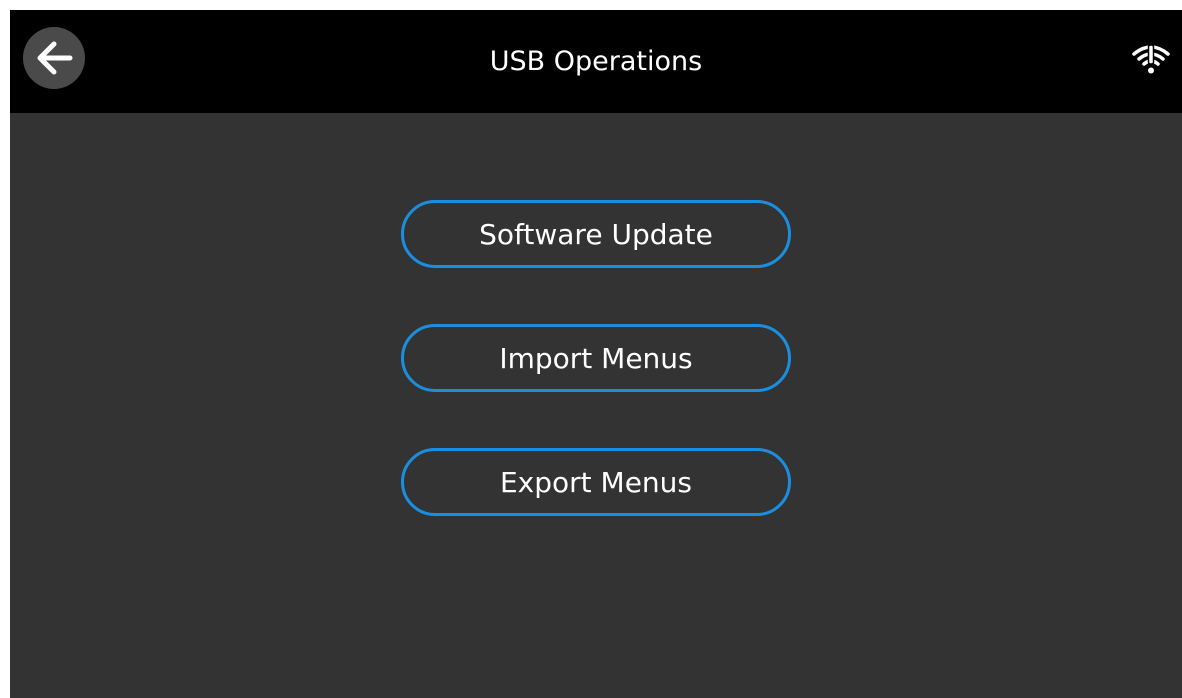  Describe the element at coordinates (1151, 59) in the screenshot. I see `wifi-alert-icon` at that location.